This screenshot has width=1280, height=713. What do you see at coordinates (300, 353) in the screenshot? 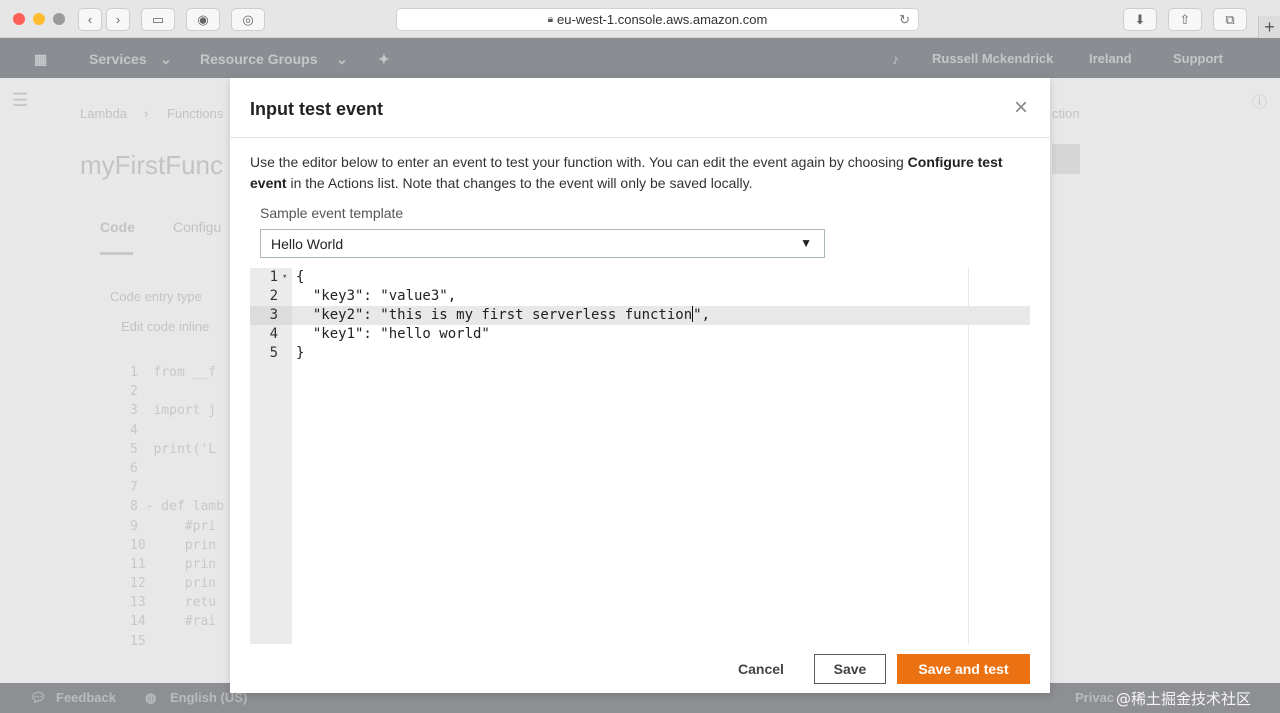
I see `code-line: }` at bounding box center [300, 353].